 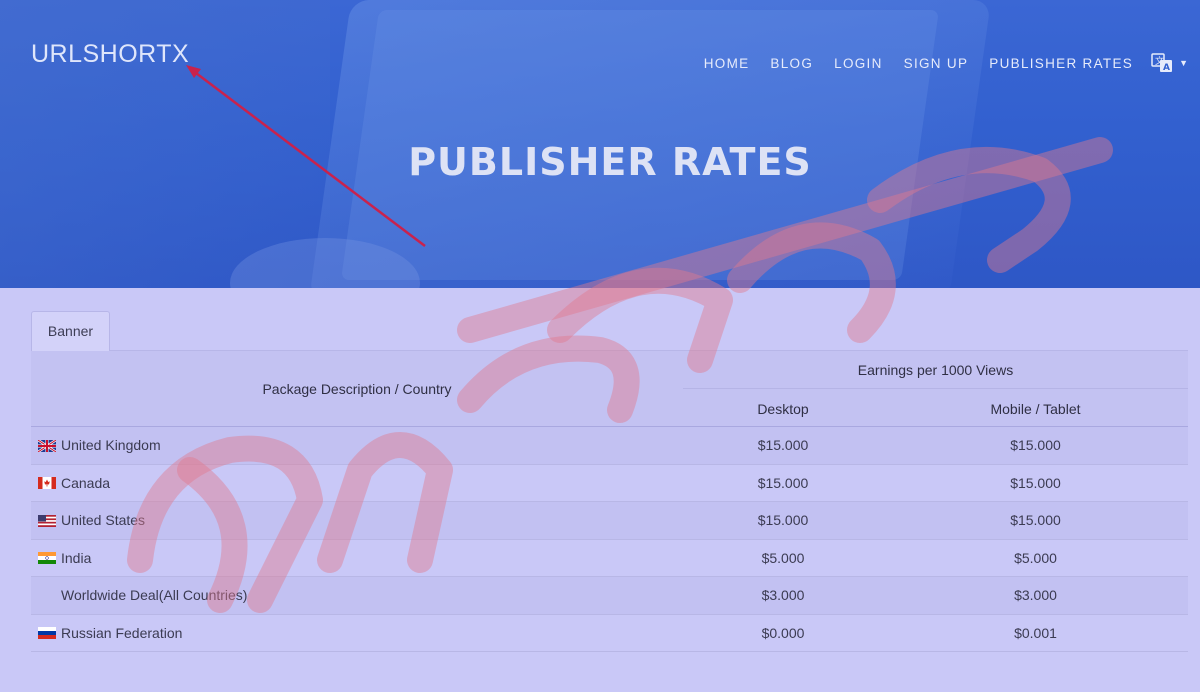 I want to click on us-flag-icon, so click(x=47, y=520).